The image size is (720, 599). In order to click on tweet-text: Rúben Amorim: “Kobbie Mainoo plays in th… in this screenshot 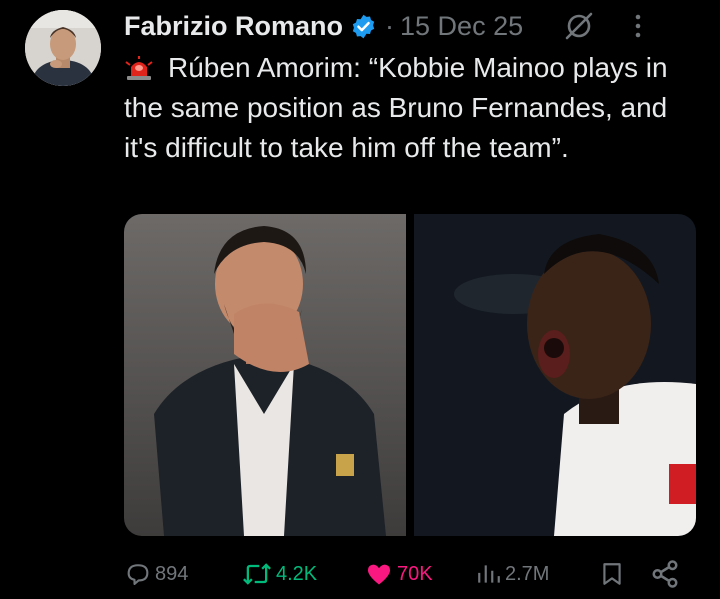, I will do `click(396, 107)`.